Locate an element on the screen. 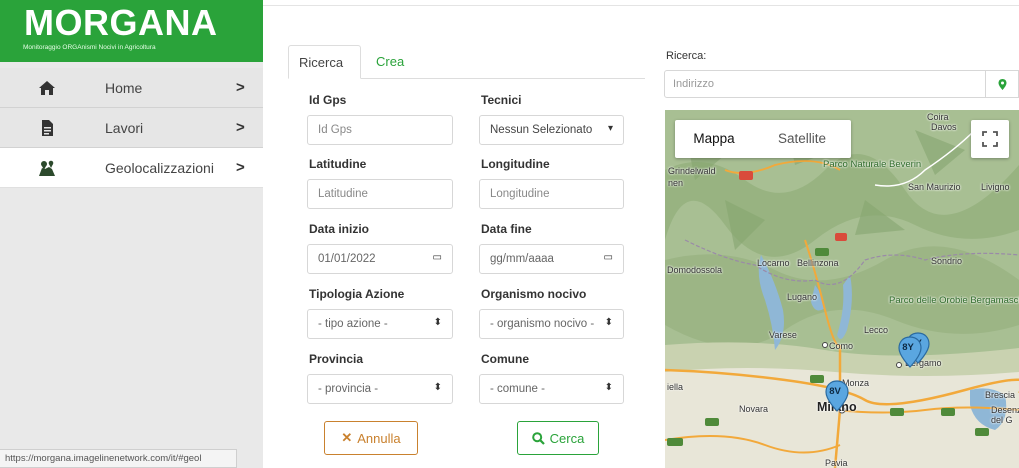 The image size is (1019, 468). id-gps-input: Id Gps is located at coordinates (380, 130).